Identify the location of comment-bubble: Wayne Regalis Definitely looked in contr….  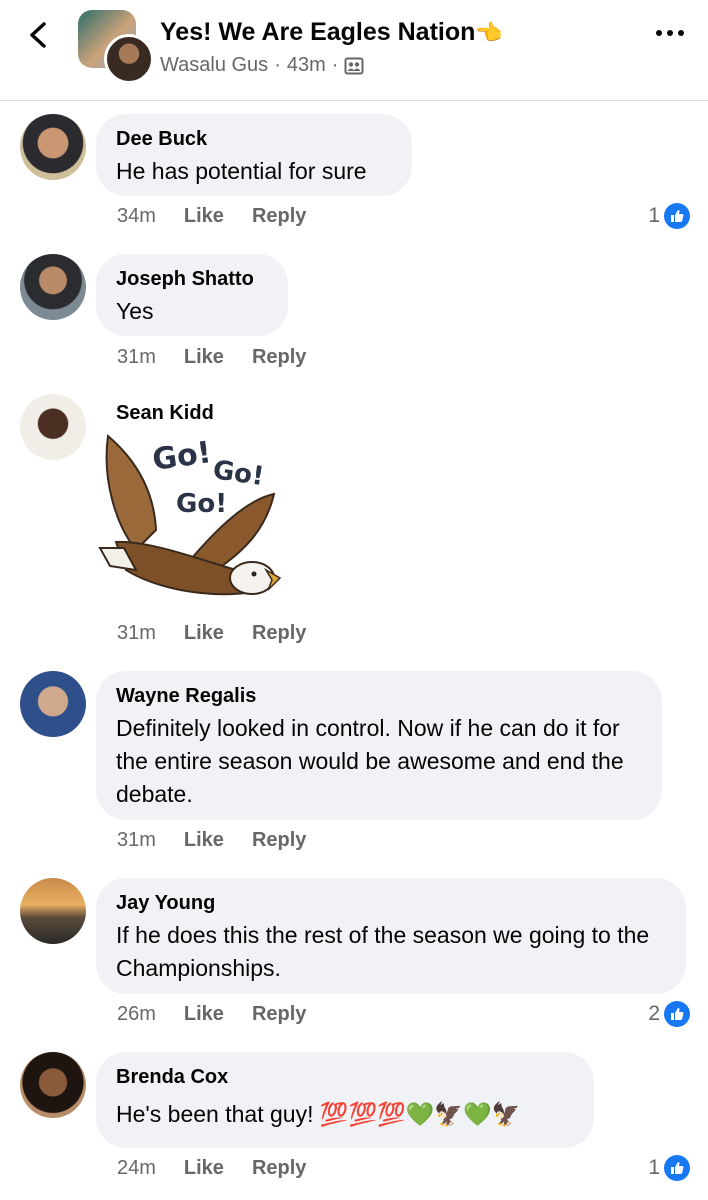
(379, 745).